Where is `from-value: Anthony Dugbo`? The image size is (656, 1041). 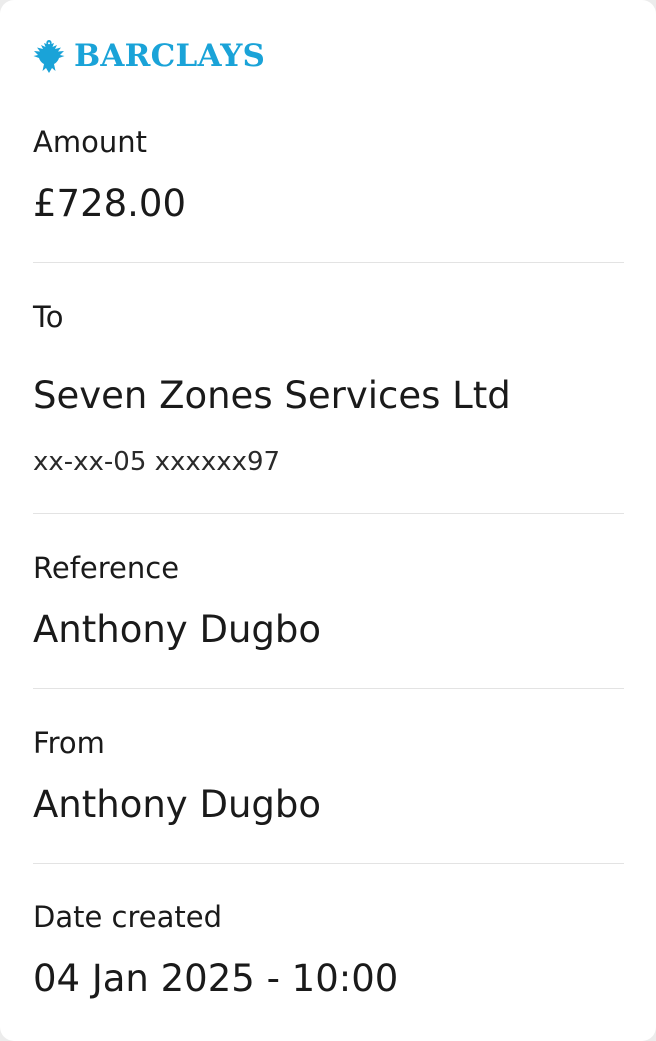
from-value: Anthony Dugbo is located at coordinates (177, 804).